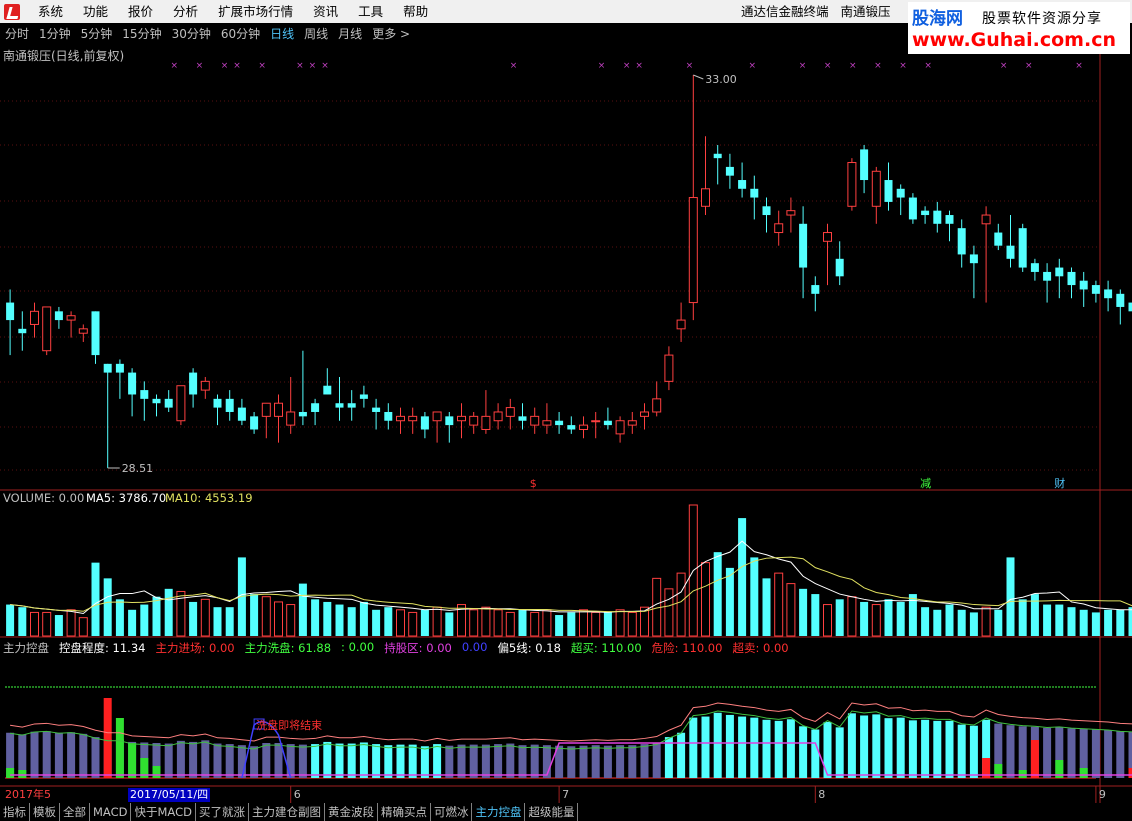 The image size is (1132, 821). I want to click on menu-analysis: 分析, so click(185, 11).